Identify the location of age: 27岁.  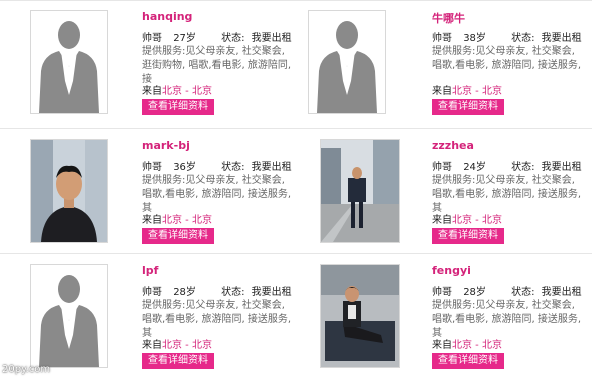
(184, 38).